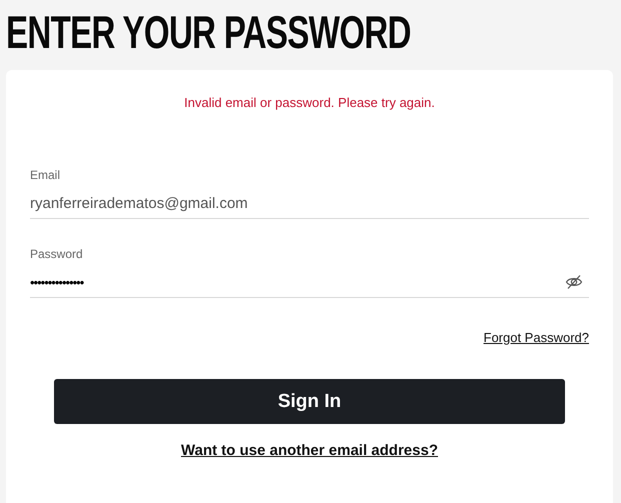 This screenshot has height=503, width=621. What do you see at coordinates (297, 282) in the screenshot?
I see `password-field: •••••••••••••••` at bounding box center [297, 282].